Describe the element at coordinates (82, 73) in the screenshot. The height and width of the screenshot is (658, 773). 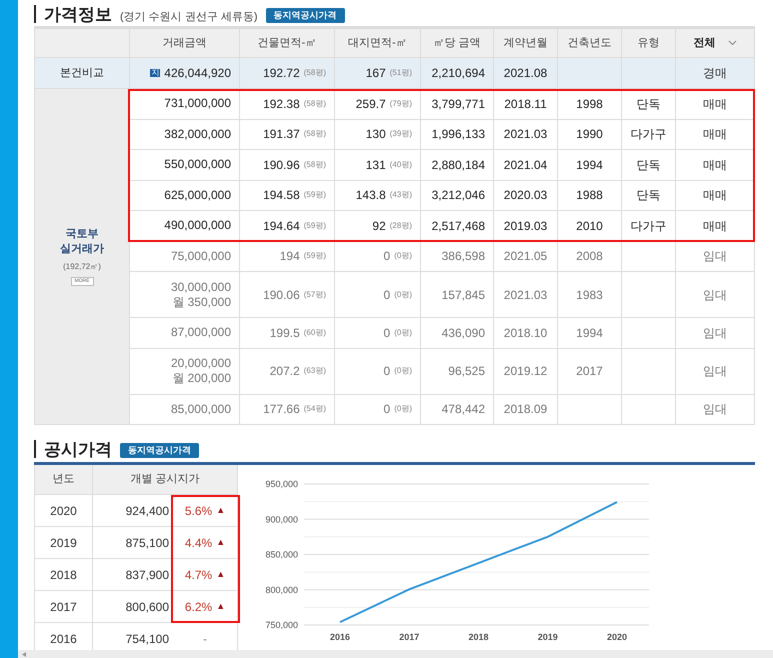
I see `row-label: 본건비교` at that location.